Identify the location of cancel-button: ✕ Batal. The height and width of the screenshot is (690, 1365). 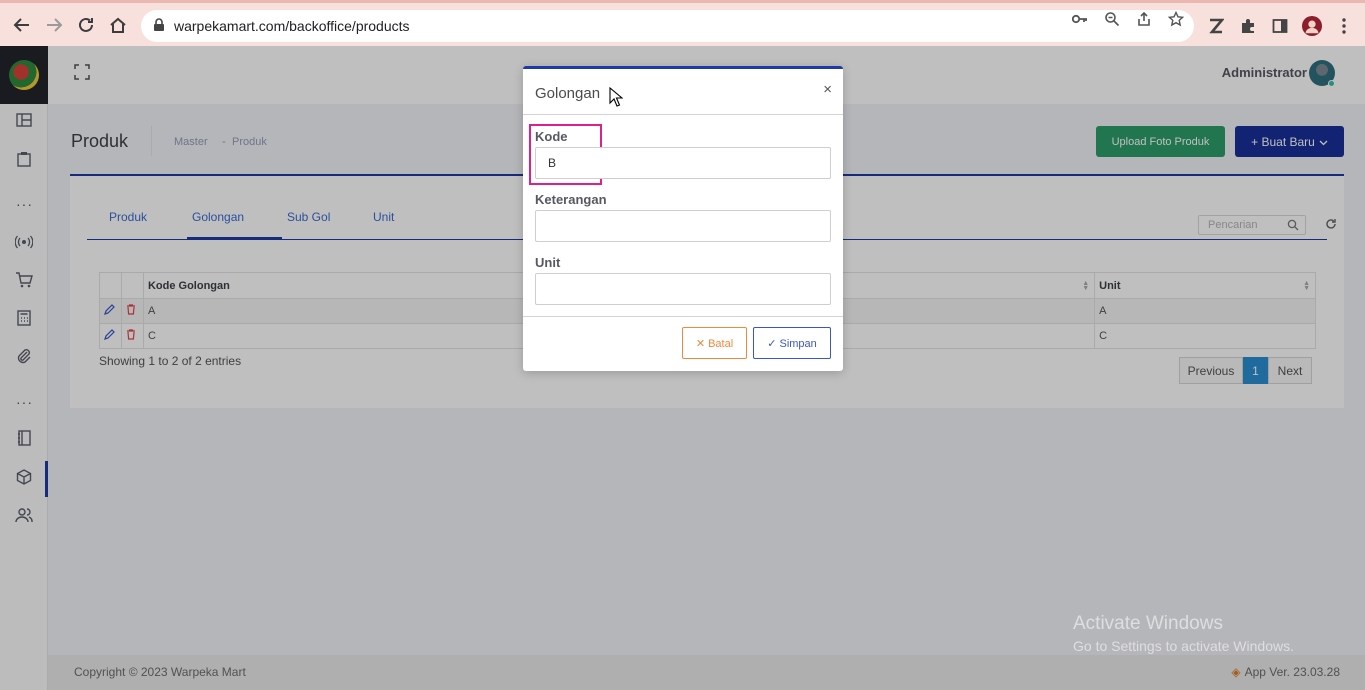
(714, 343).